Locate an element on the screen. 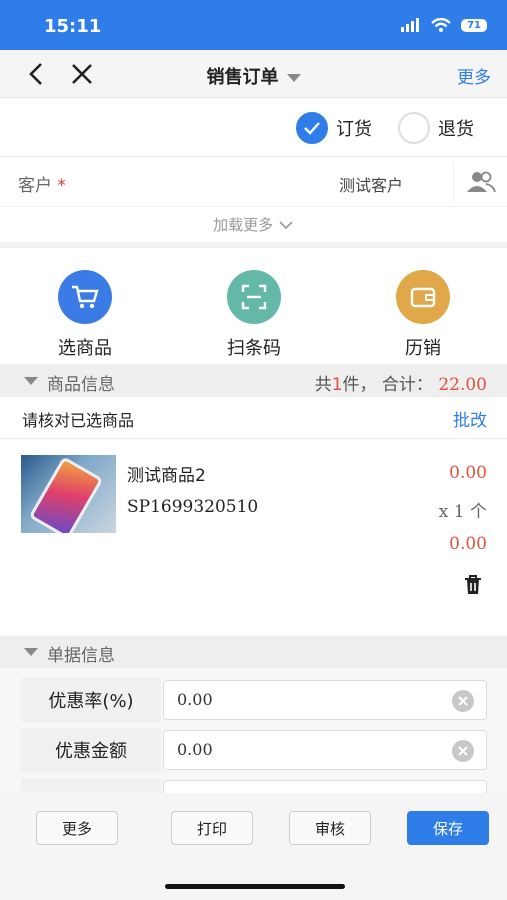 The image size is (507, 900). product-code: SP1699320510 is located at coordinates (193, 507).